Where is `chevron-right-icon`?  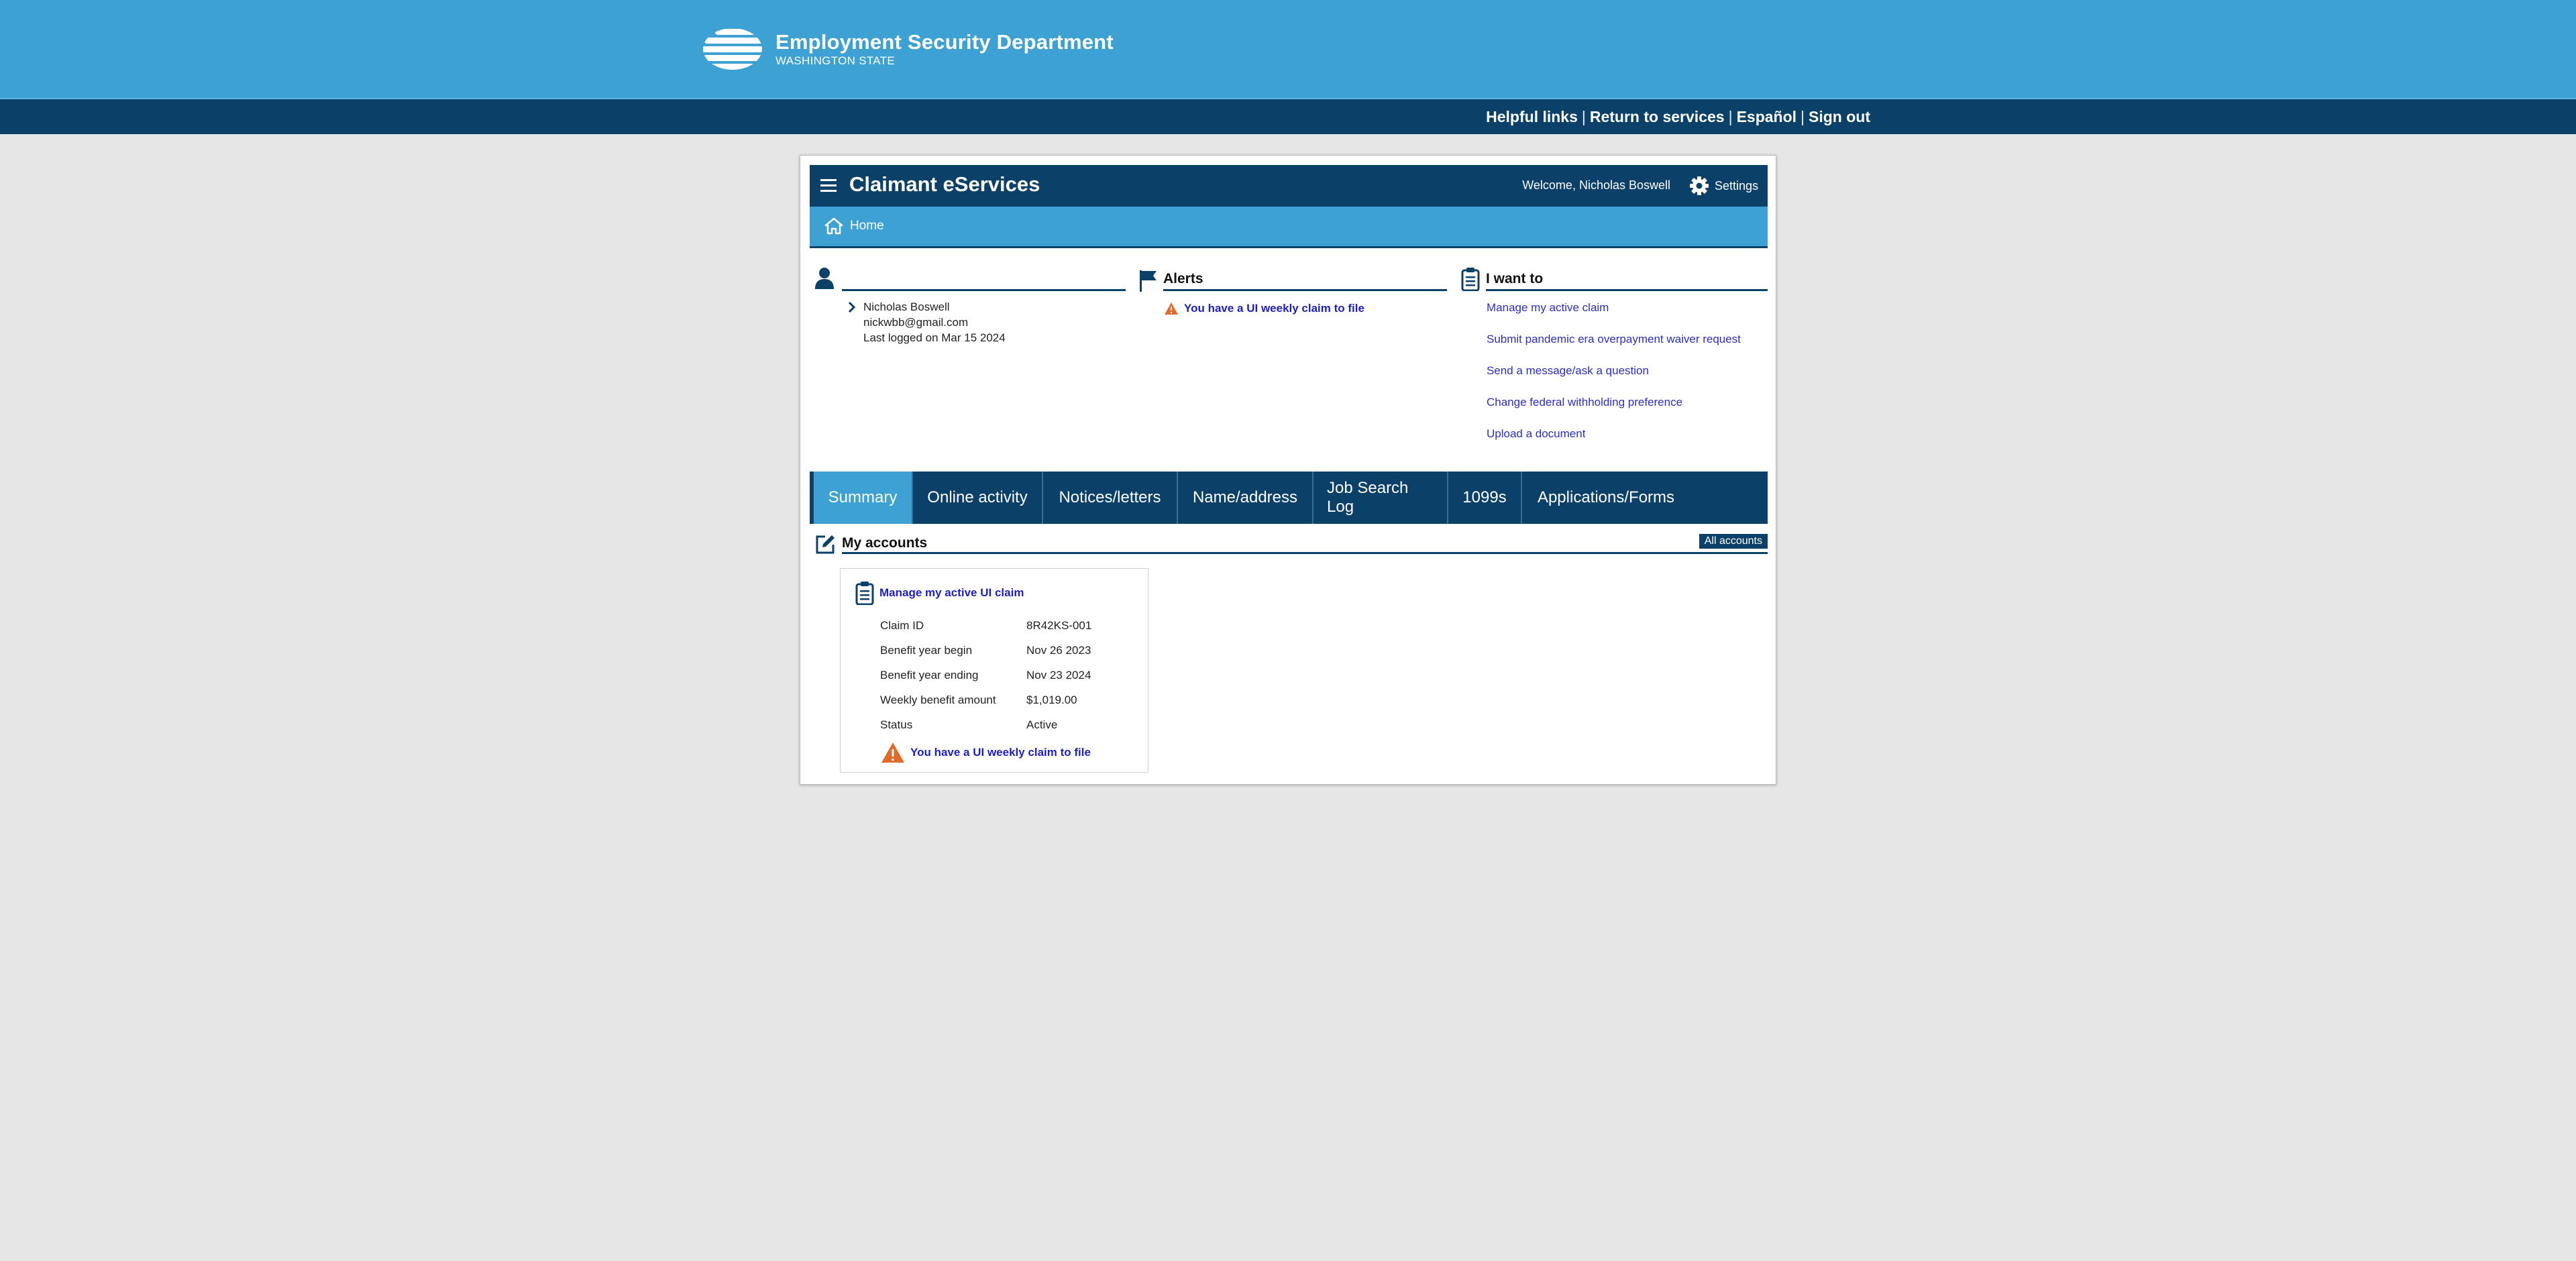 chevron-right-icon is located at coordinates (852, 307).